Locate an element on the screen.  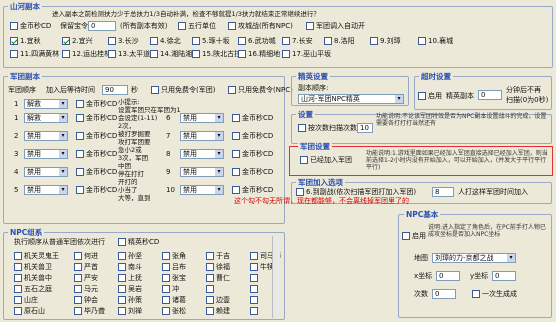
npc-checkbox: 严安 is located at coordinates (86, 278).